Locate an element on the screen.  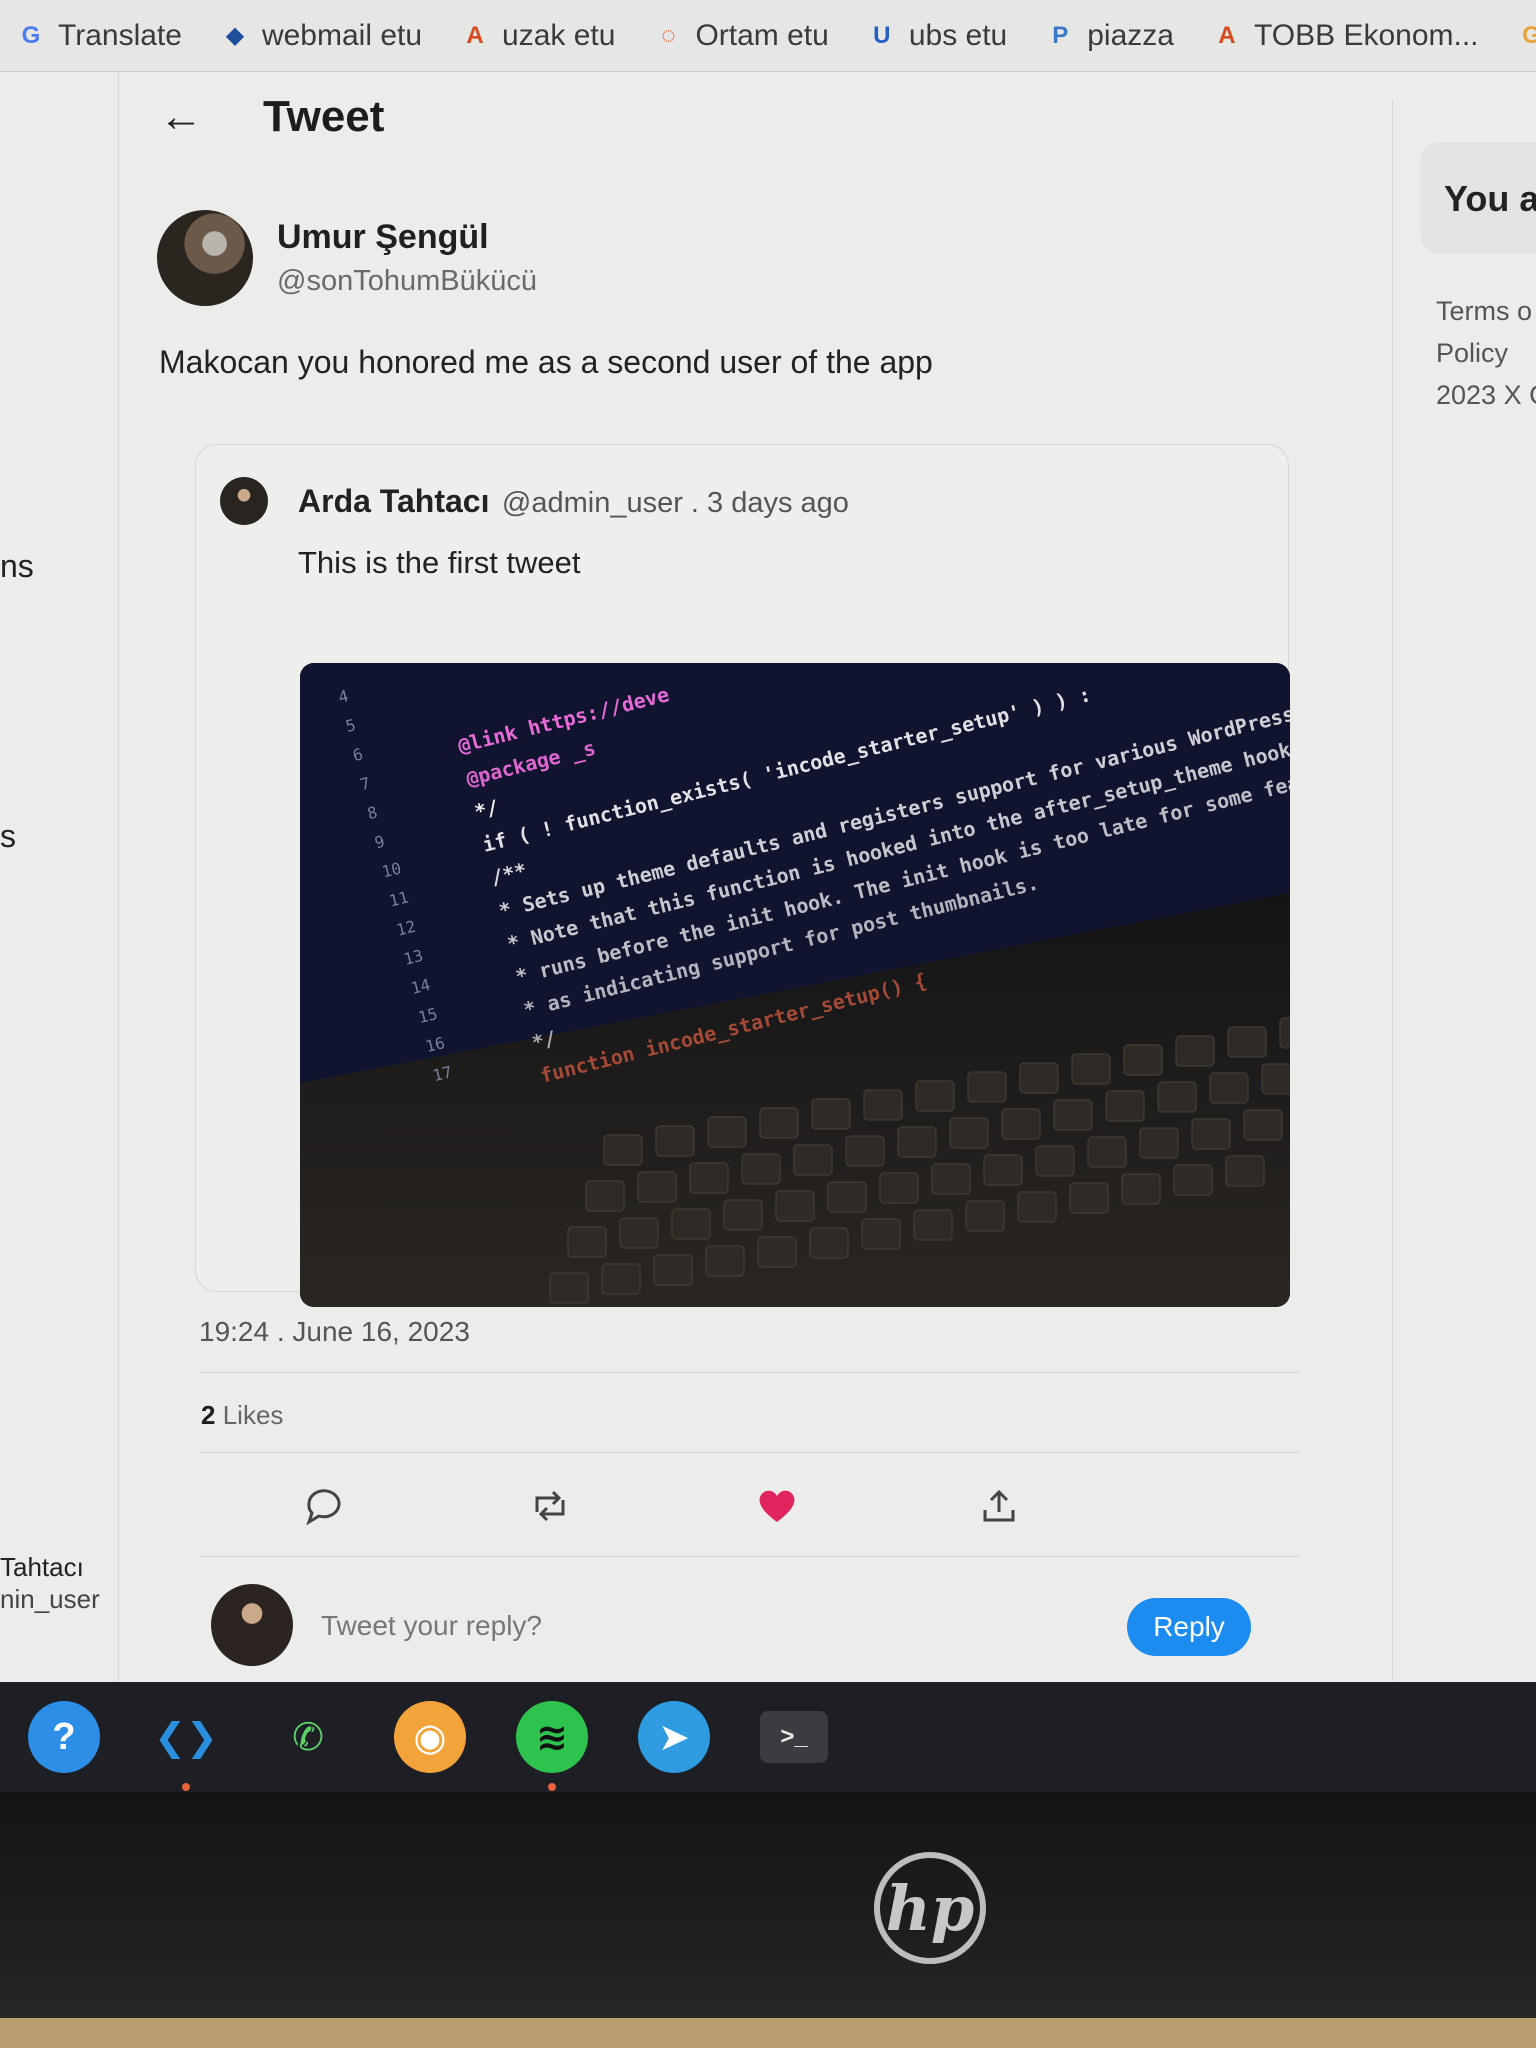
laptop-bezel is located at coordinates (768, 1905).